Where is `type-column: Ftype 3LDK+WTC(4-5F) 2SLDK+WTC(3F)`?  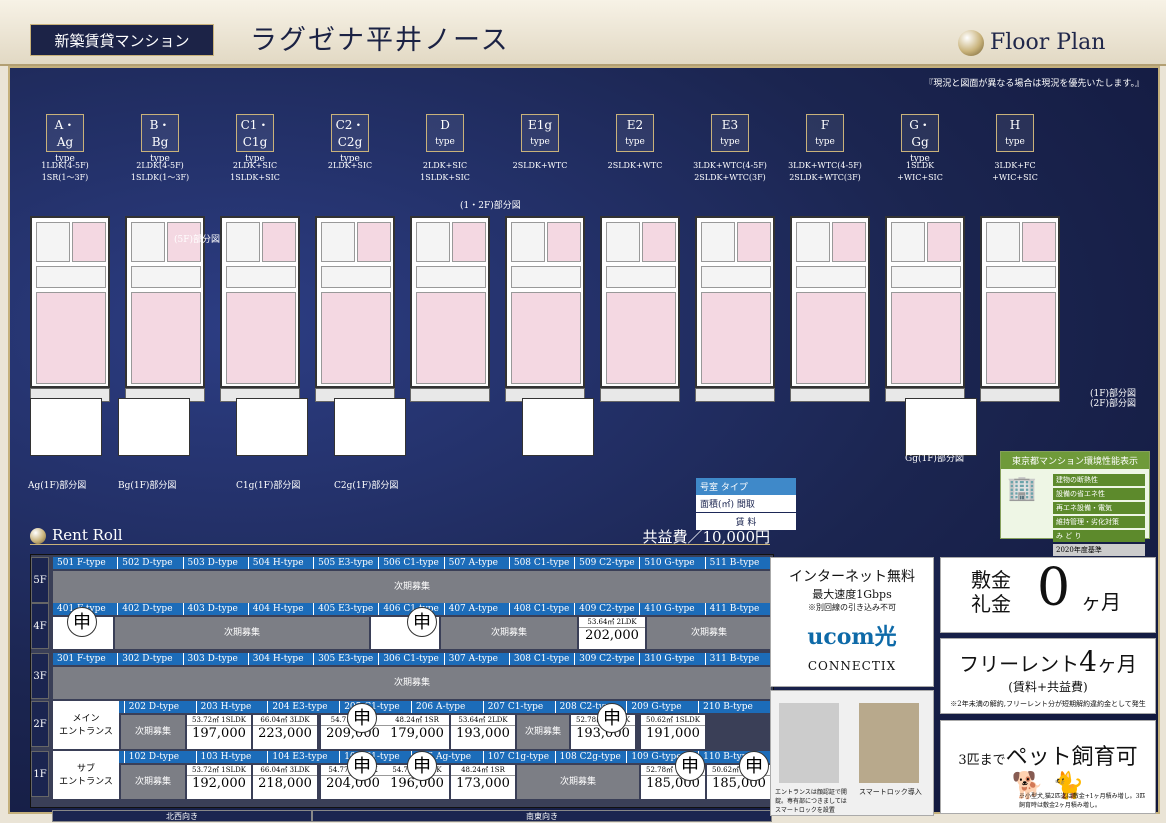
type-column: Ftype 3LDK+WTC(4-5F) 2SLDK+WTC(3F) is located at coordinates (825, 149).